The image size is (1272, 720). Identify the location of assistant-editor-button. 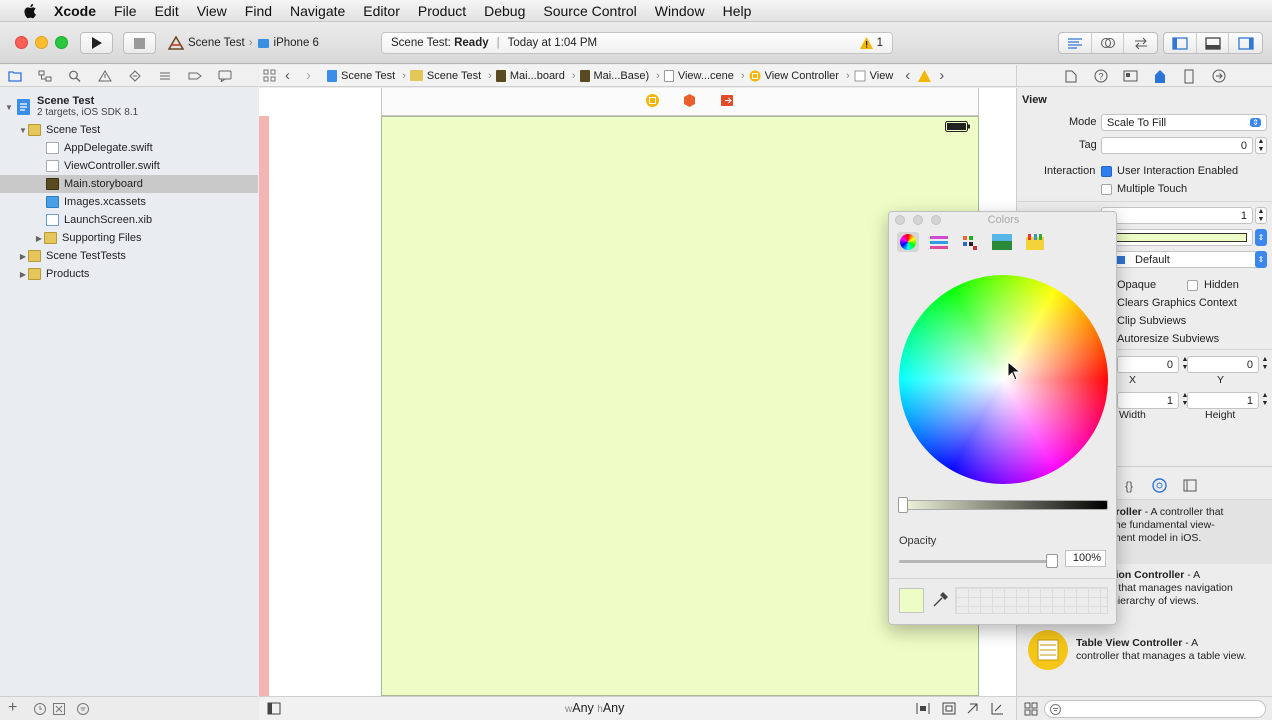
(1108, 43).